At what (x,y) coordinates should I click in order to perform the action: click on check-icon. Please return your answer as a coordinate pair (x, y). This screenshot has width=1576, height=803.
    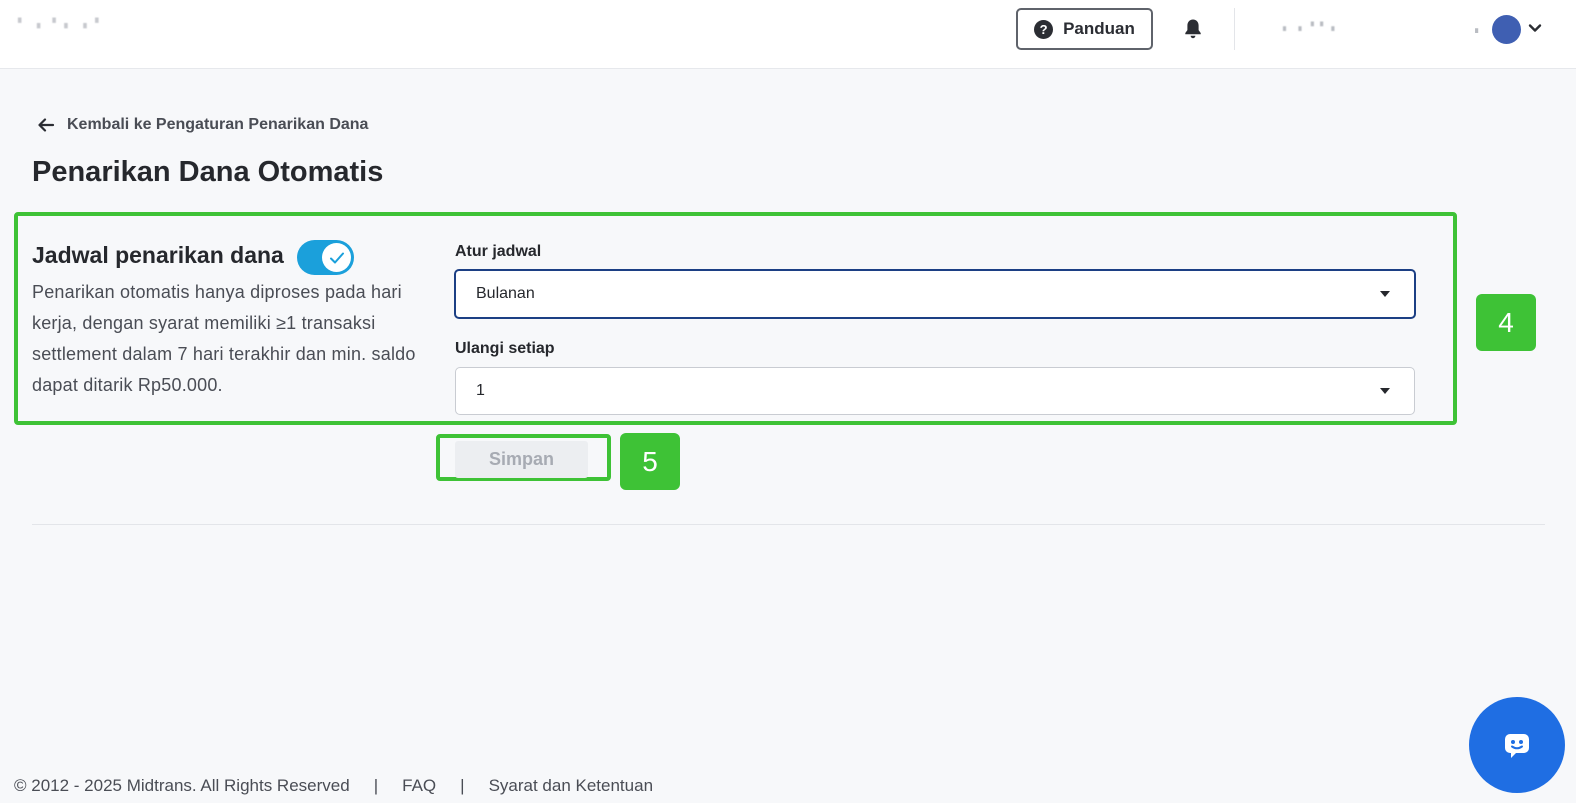
    Looking at the image, I should click on (336, 257).